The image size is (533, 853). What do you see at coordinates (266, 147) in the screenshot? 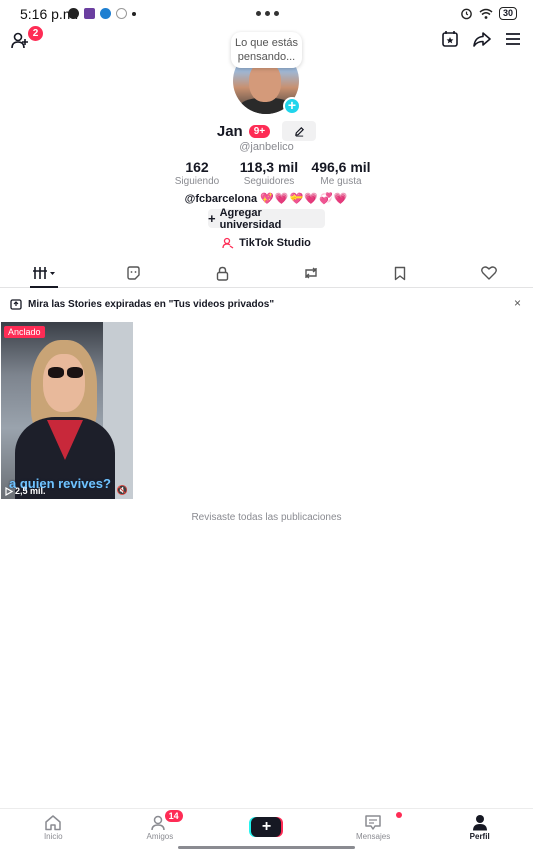
I see `profile-handle: @janbelico` at bounding box center [266, 147].